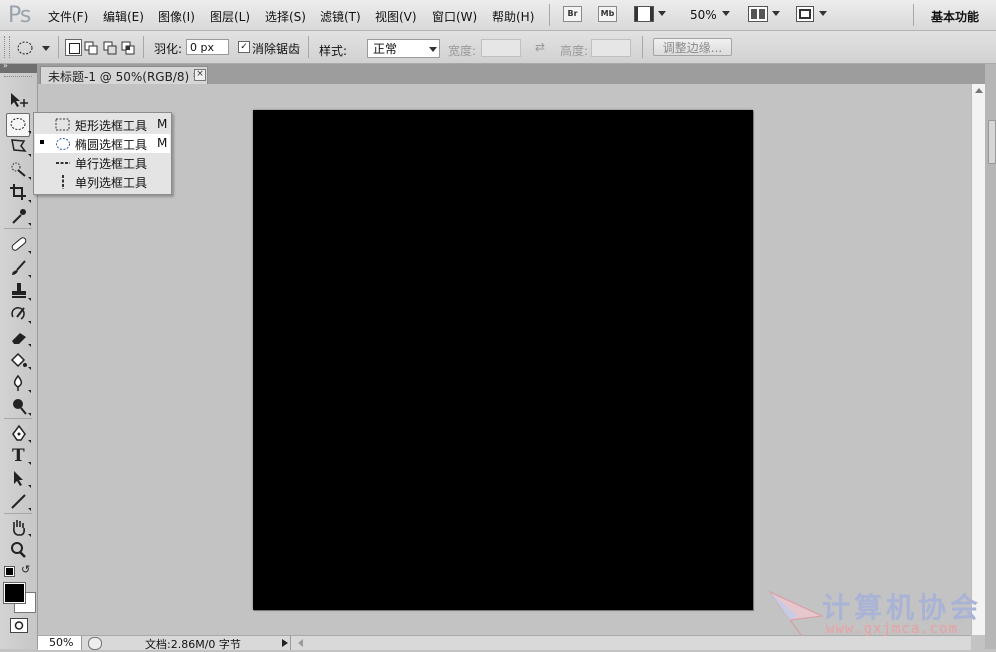 Image resolution: width=996 pixels, height=652 pixels. Describe the element at coordinates (462, 51) in the screenshot. I see `width-label: 宽度:` at that location.